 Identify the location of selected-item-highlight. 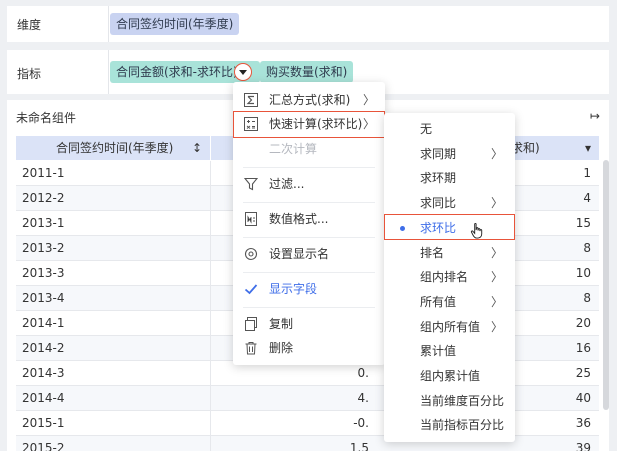
(449, 227).